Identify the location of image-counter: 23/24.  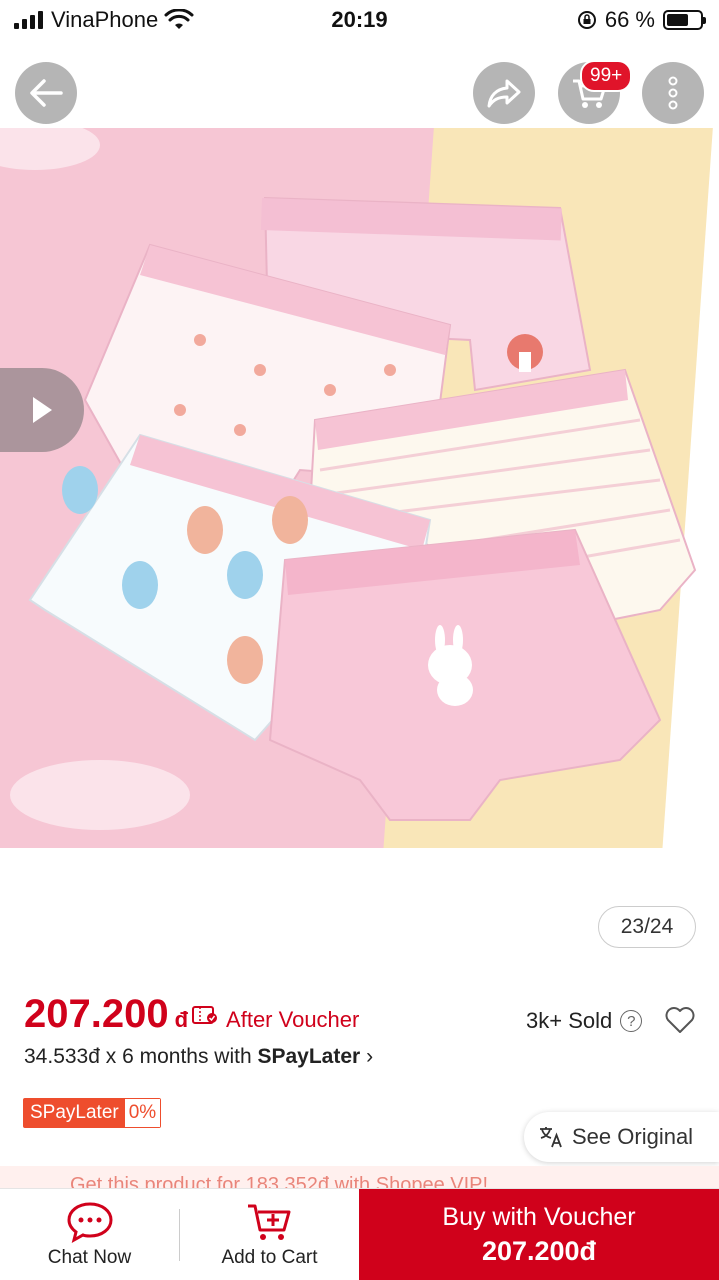
(647, 927).